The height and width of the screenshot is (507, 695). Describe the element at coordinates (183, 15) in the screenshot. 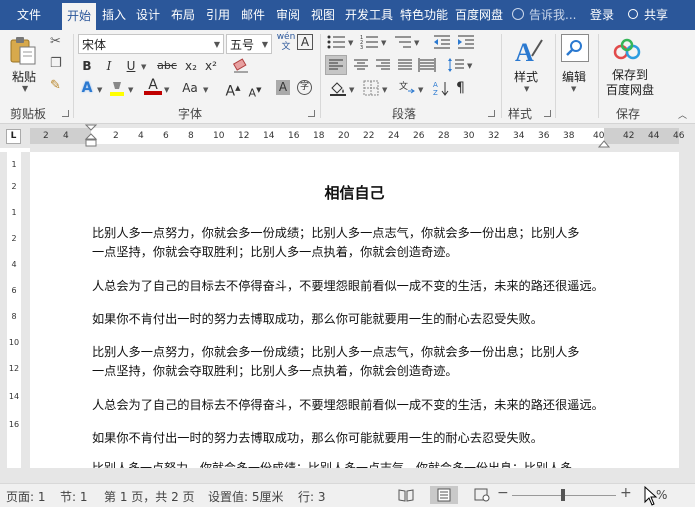

I see `tab-layout: 布局` at that location.